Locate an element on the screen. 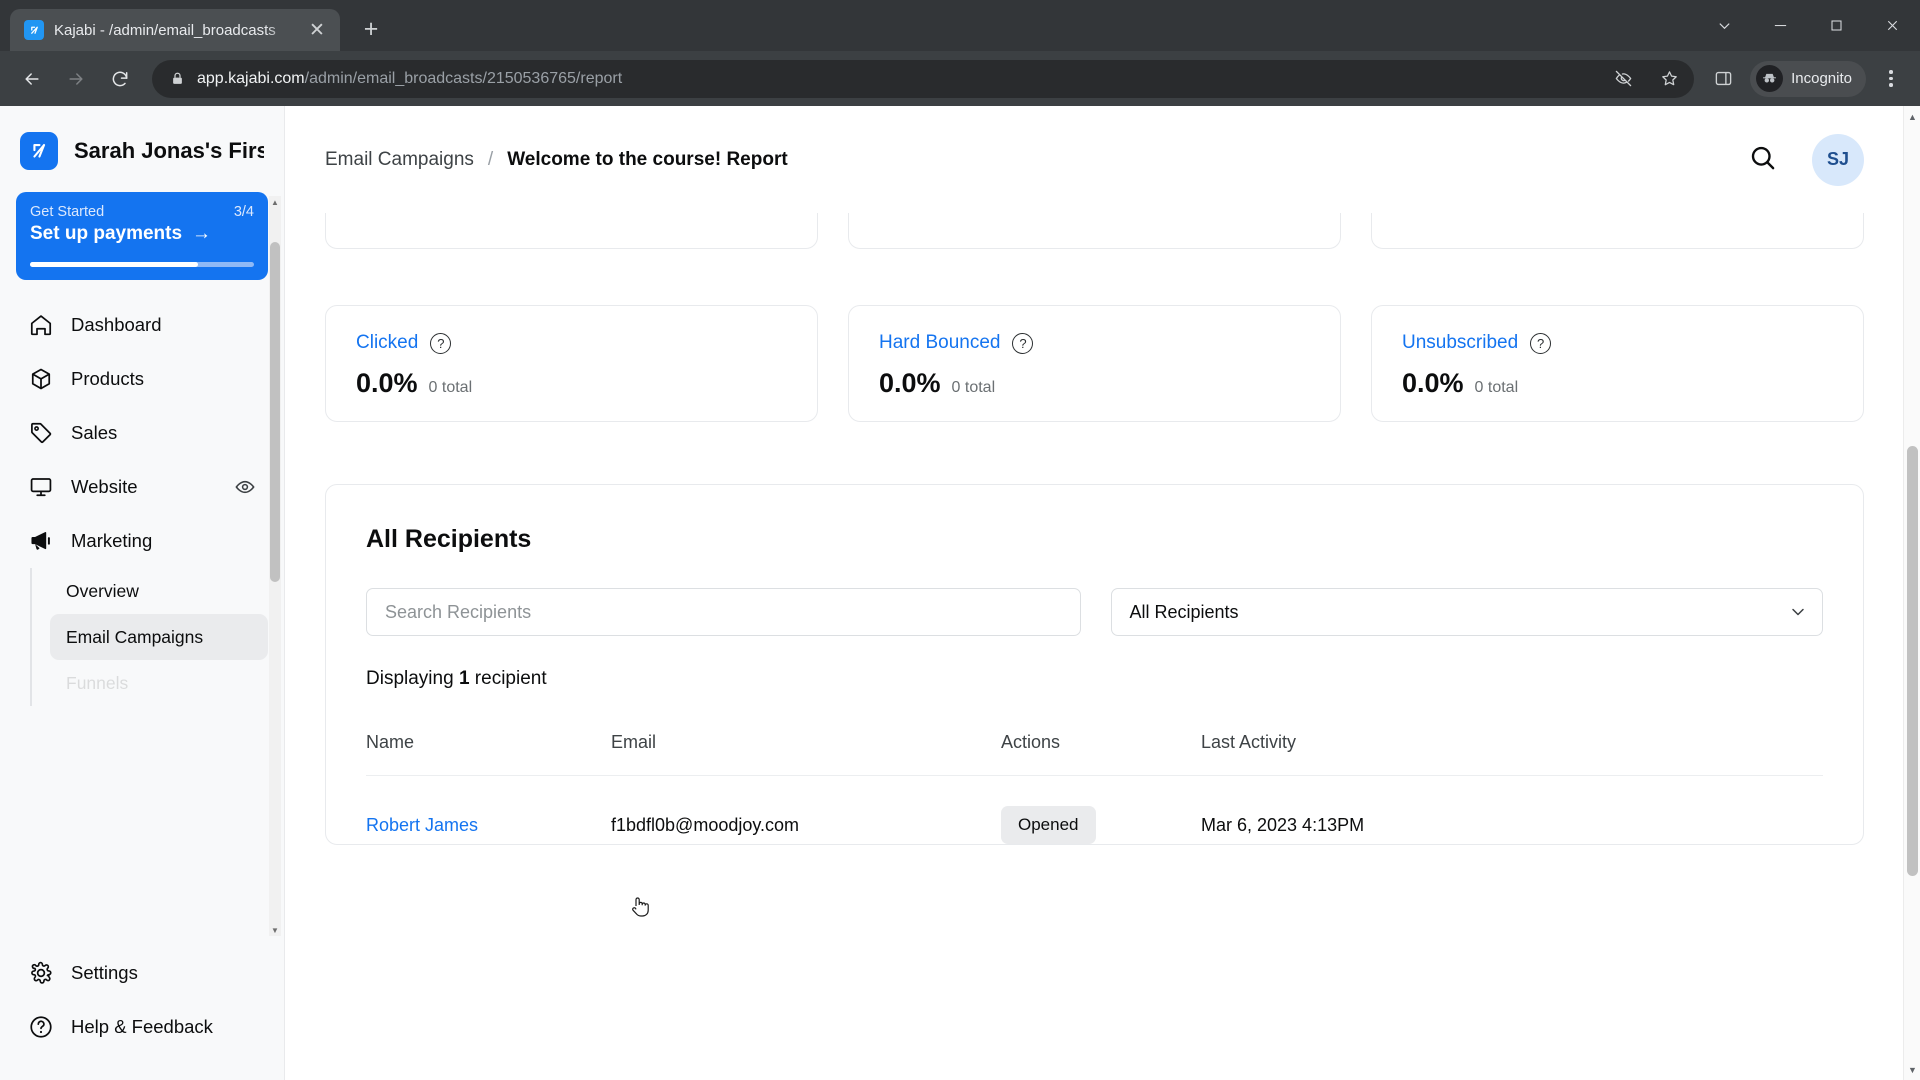 This screenshot has height=1080, width=1920. stat-card-hard-bounced: Hard Bounced ? 0.0% 0 total is located at coordinates (1094, 363).